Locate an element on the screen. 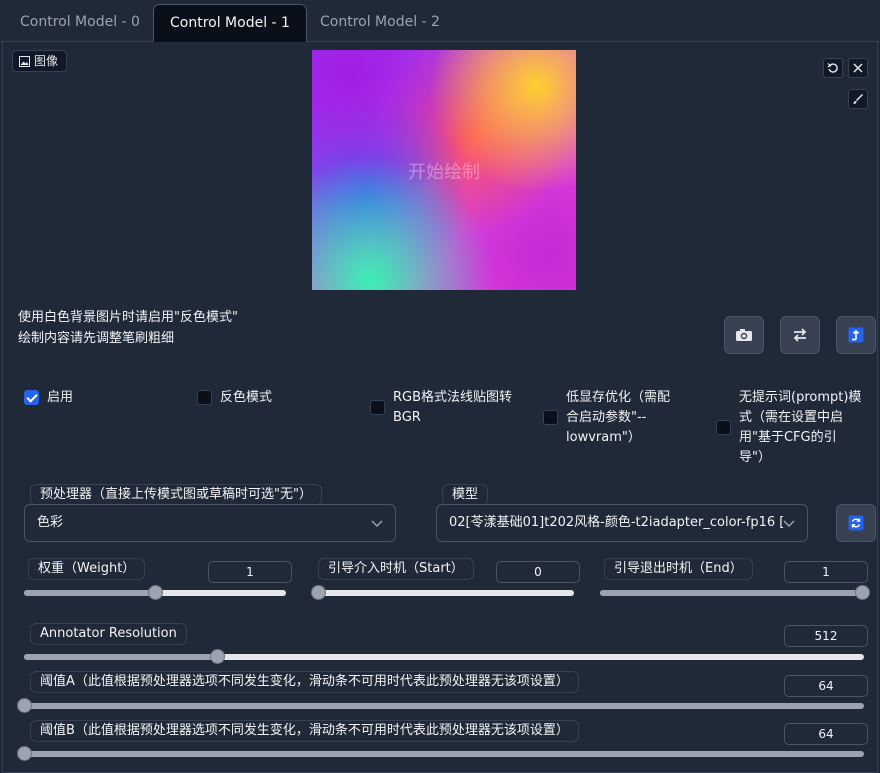 Image resolution: width=880 pixels, height=773 pixels. webcam-button is located at coordinates (744, 335).